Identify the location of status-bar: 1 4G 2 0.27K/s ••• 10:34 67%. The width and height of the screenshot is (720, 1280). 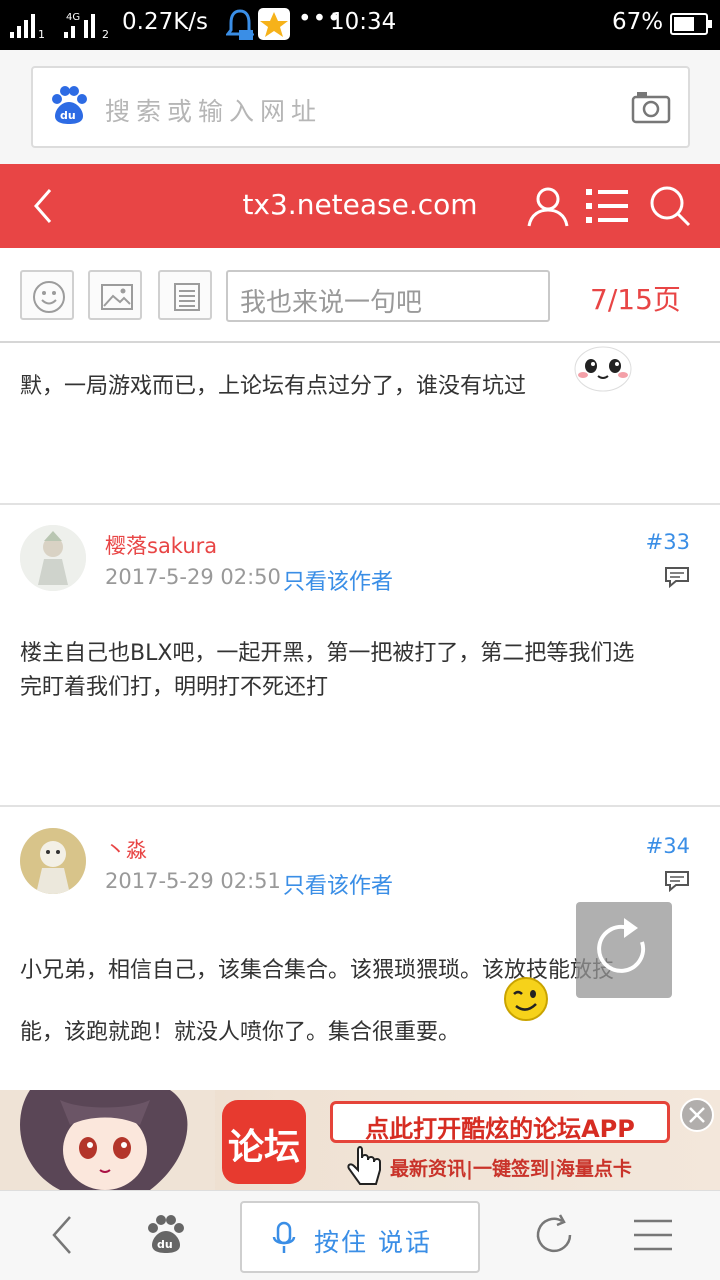
(360, 25).